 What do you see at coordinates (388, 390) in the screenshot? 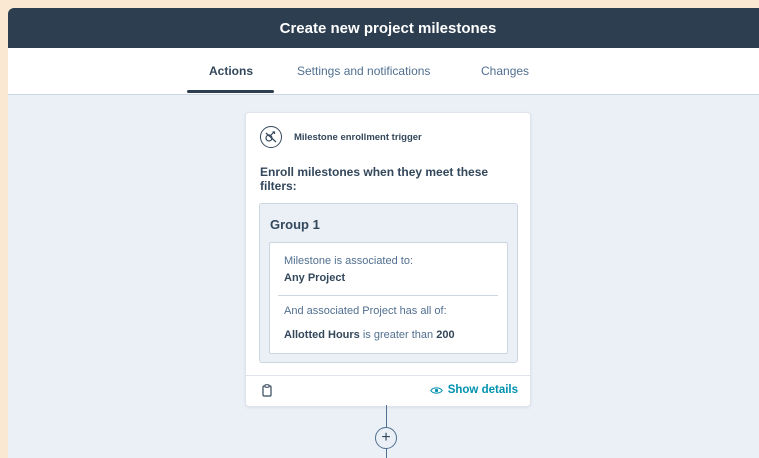
I see `card-footer: Show details` at bounding box center [388, 390].